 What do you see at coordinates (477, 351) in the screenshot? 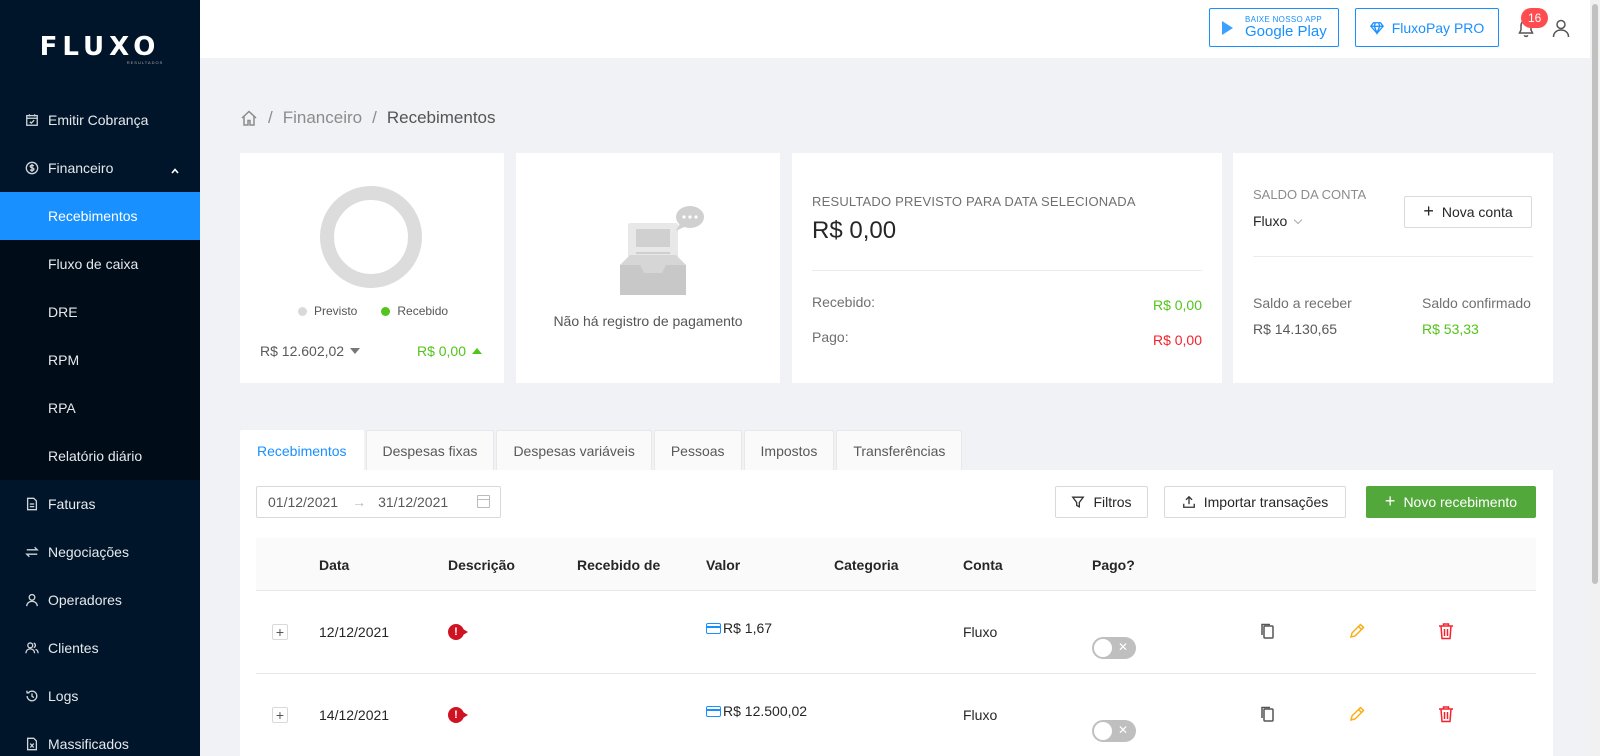
I see `caret-up-icon` at bounding box center [477, 351].